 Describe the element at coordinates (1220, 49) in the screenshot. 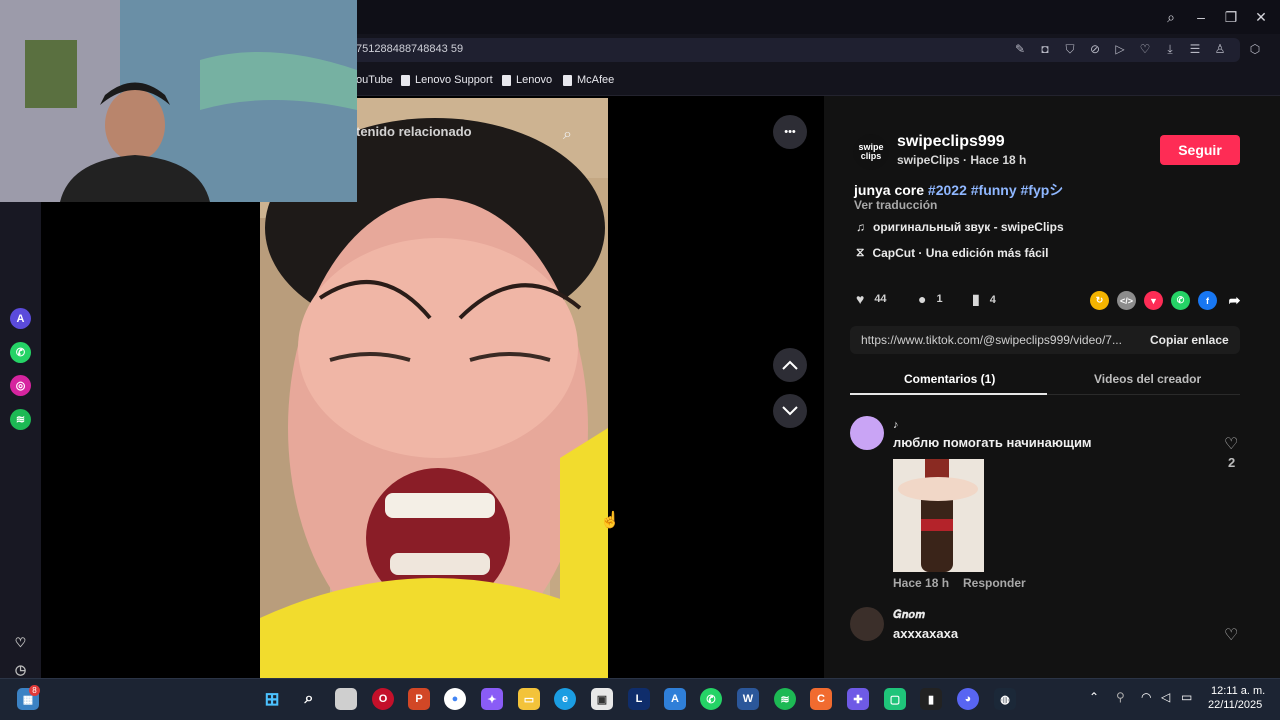

I see `profile-icon: ♙` at that location.